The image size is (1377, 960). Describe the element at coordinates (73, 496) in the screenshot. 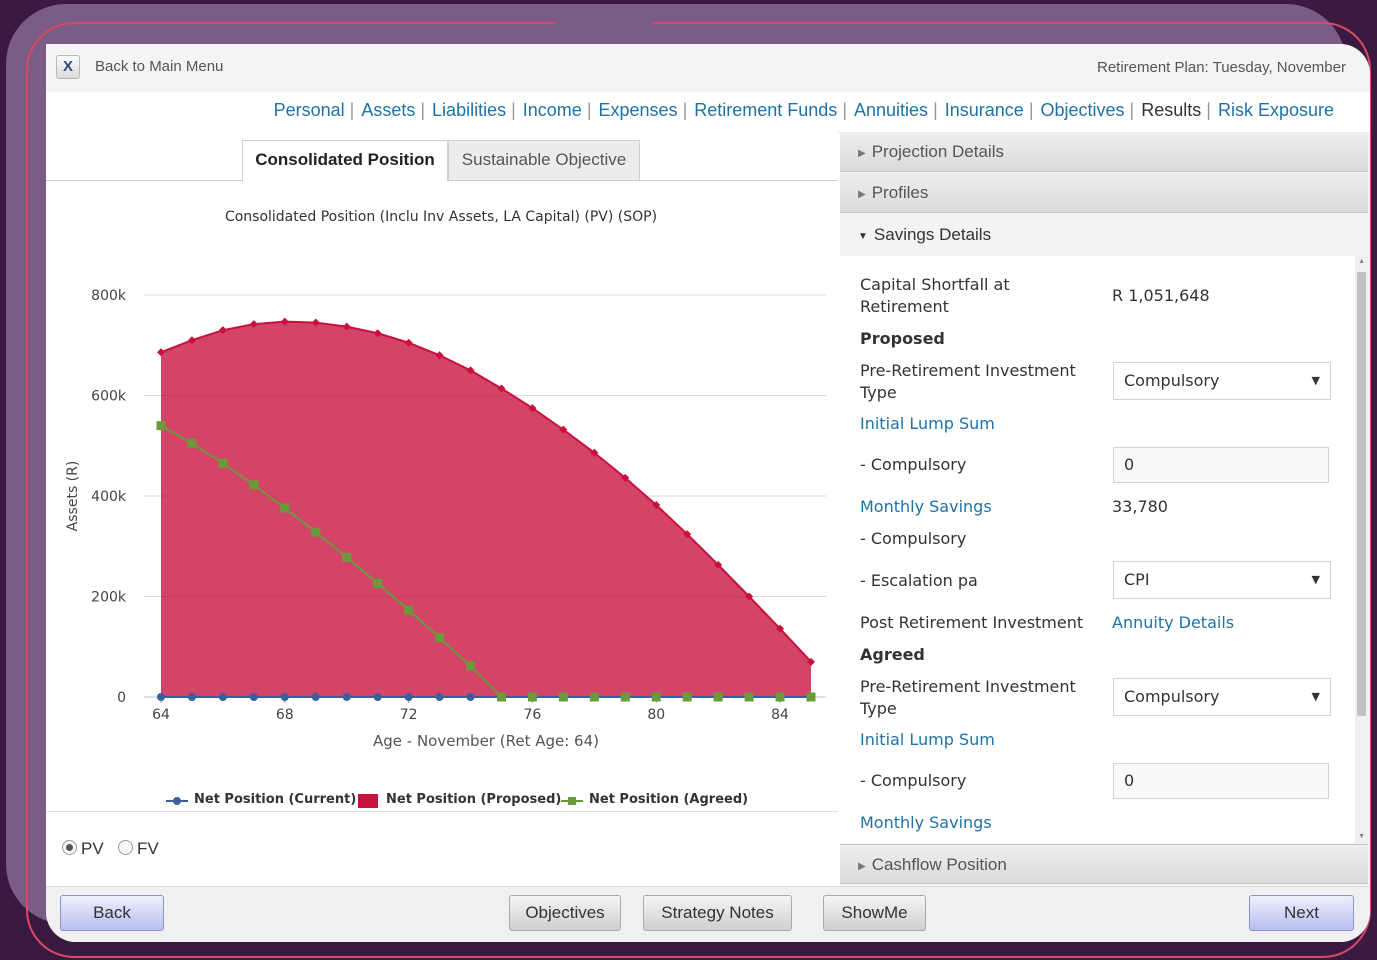

I see `y-axis-label: Assets (R)` at that location.